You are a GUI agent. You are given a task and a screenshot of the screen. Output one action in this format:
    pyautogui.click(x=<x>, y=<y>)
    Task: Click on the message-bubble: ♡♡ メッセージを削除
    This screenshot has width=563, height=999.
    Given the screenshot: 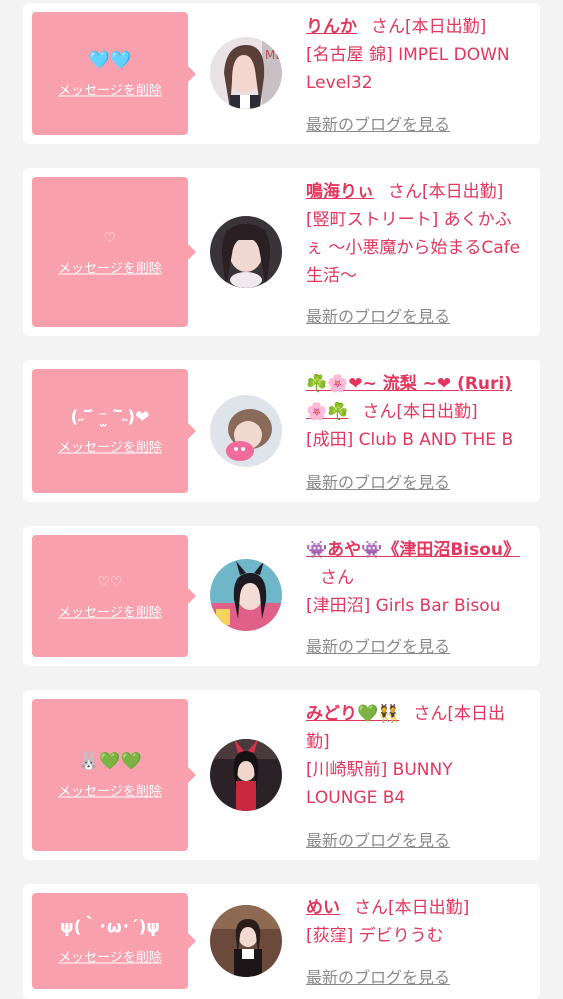 What is the action you would take?
    pyautogui.click(x=114, y=596)
    